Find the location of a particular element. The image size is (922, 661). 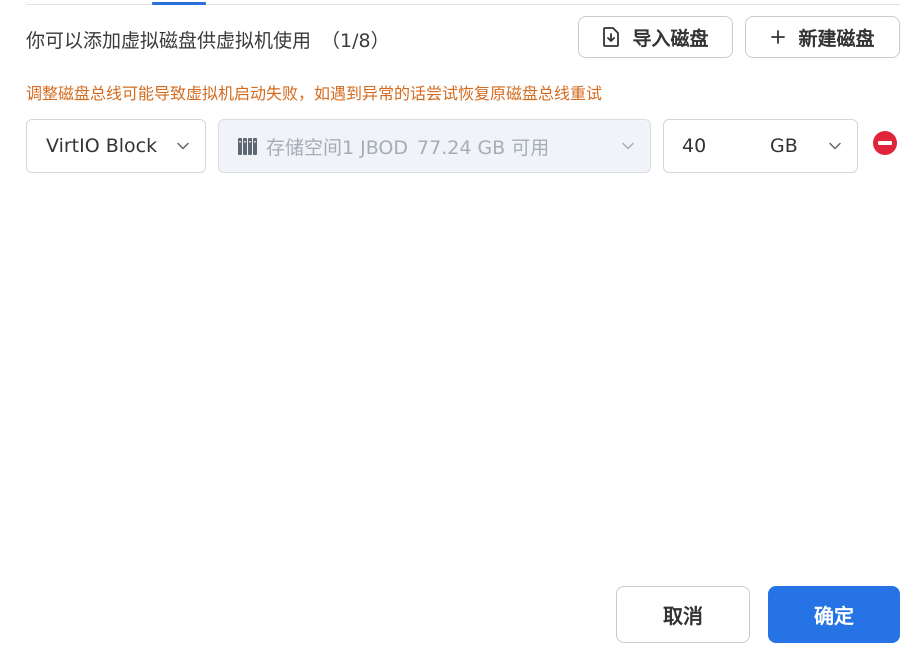

cancel-button: 取消 is located at coordinates (683, 614).